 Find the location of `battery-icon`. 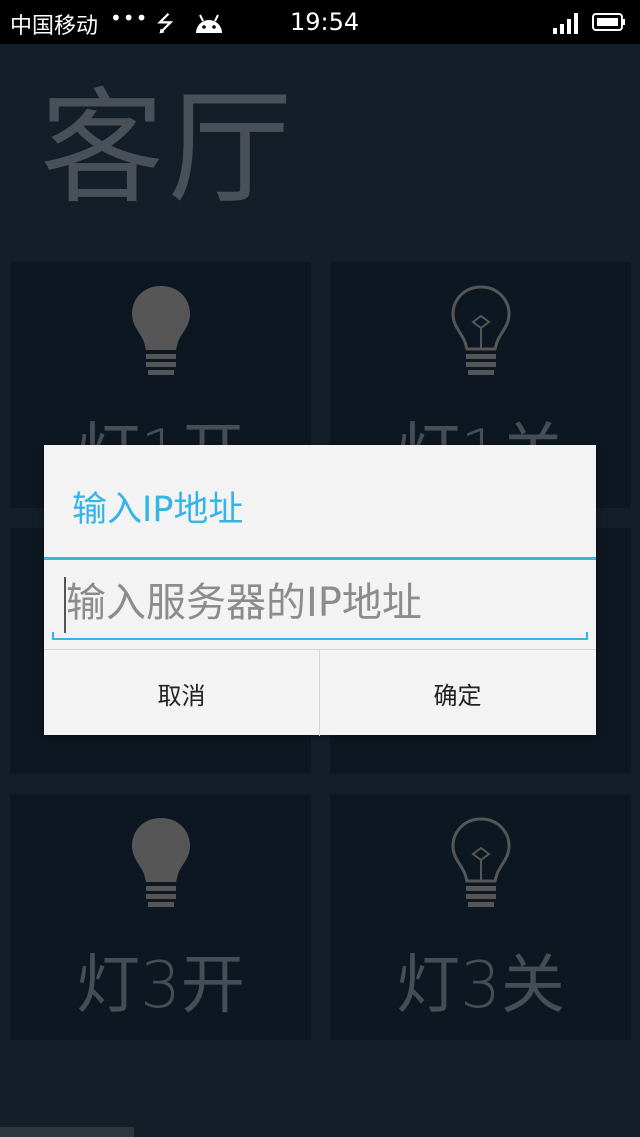

battery-icon is located at coordinates (608, 22).